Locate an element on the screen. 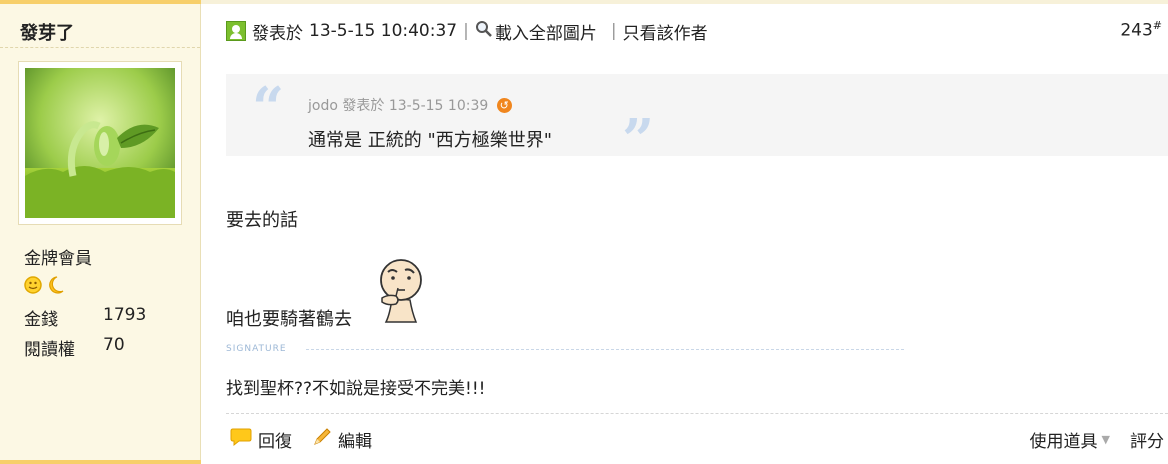  goto-post-icon: ↺ is located at coordinates (504, 105).